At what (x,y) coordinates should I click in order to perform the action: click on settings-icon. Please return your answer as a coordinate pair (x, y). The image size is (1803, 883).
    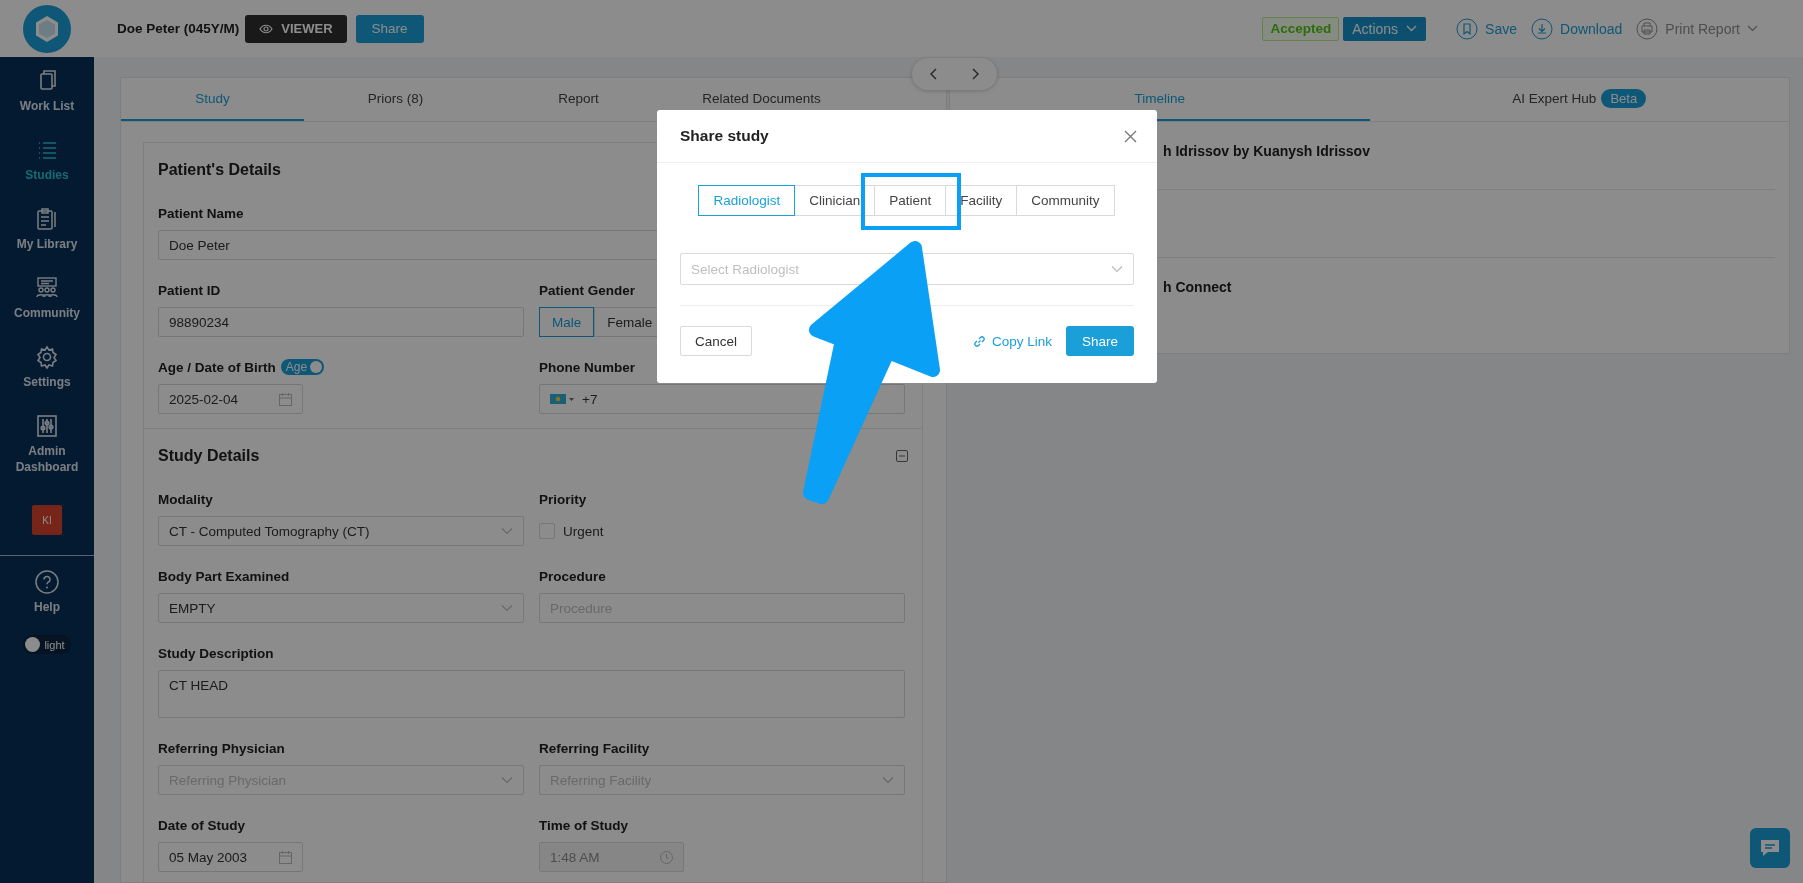
    Looking at the image, I should click on (47, 357).